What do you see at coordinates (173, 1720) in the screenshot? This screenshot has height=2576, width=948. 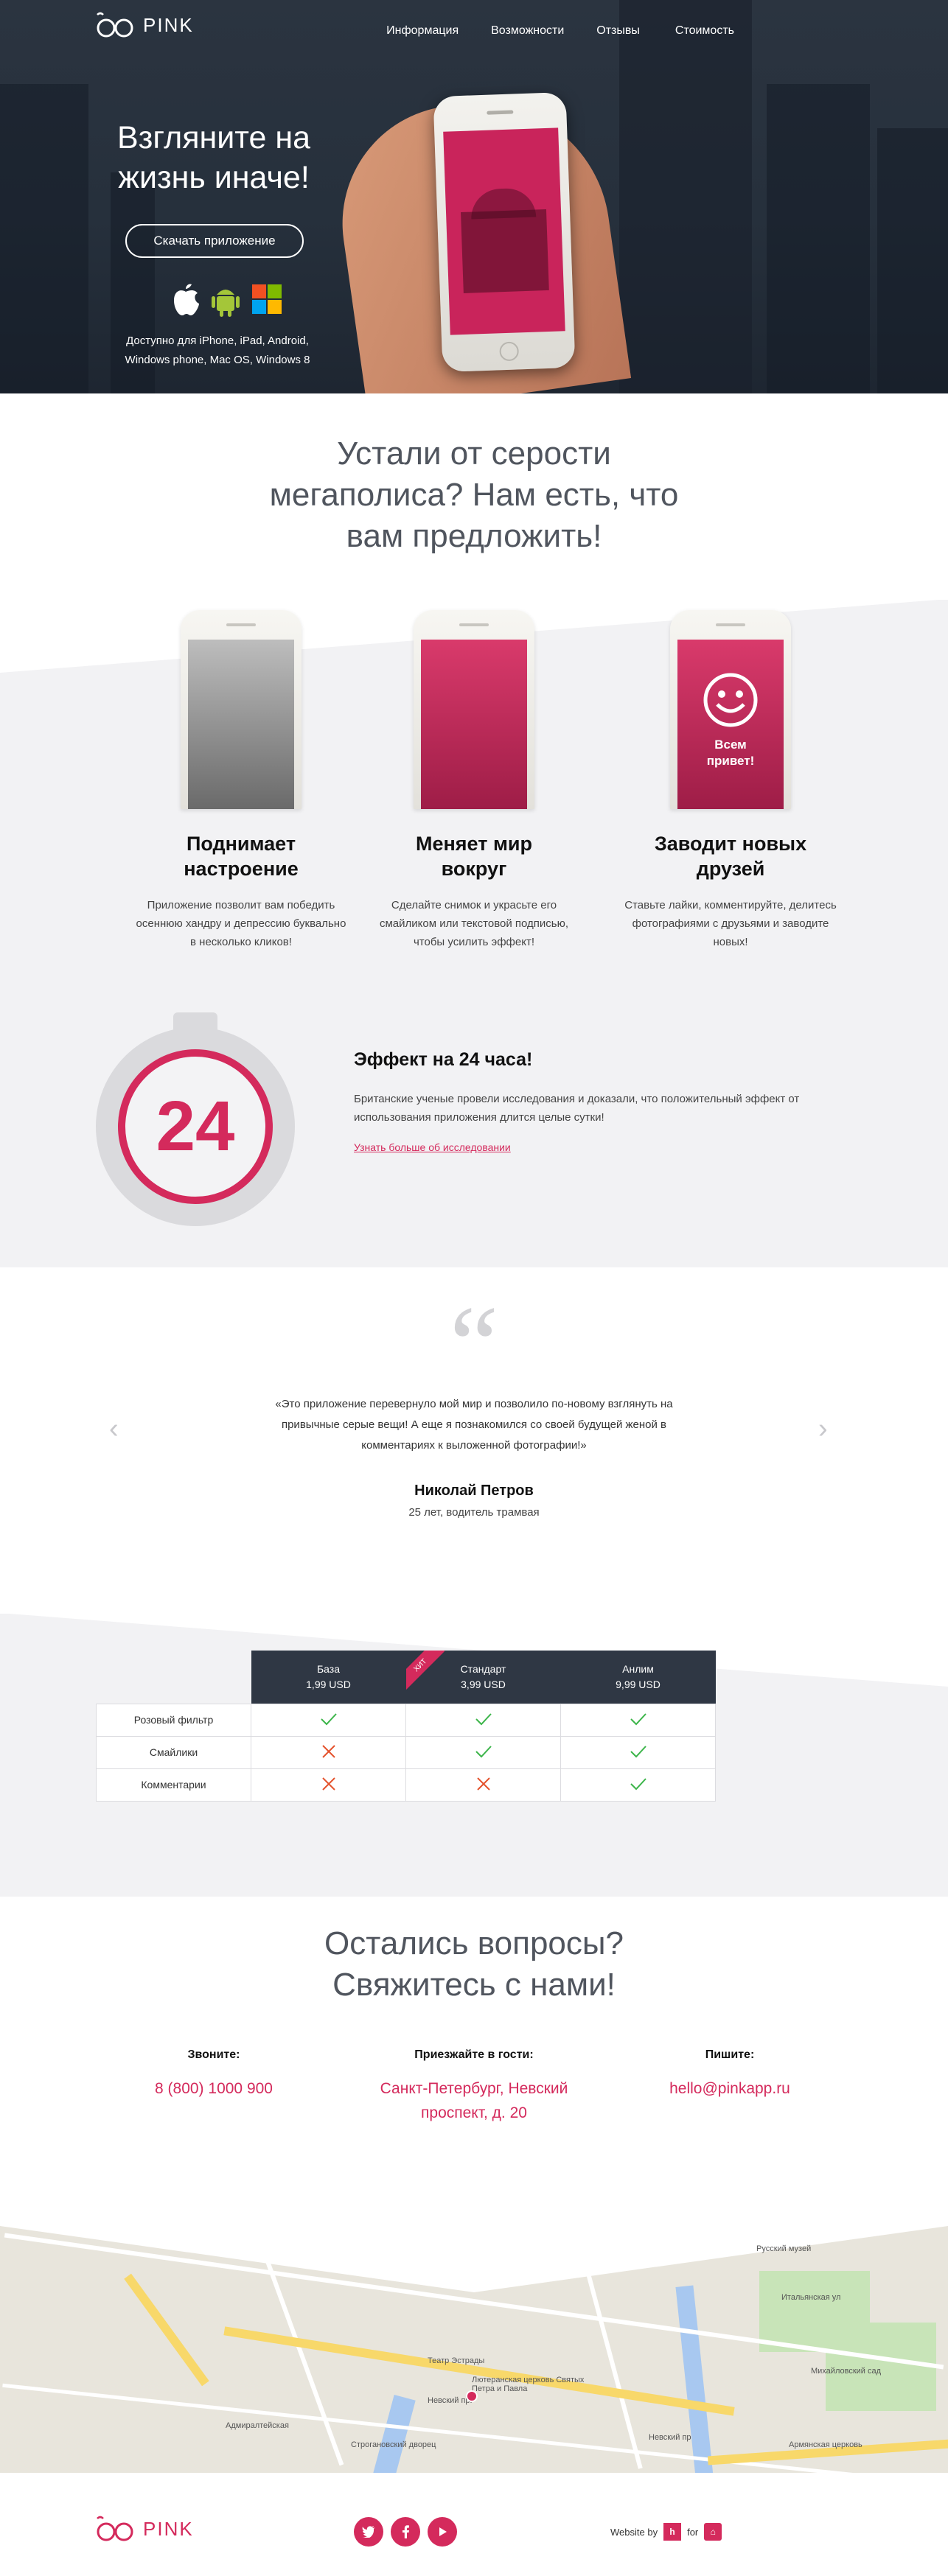 I see `feature-label: Розовый фильтр` at bounding box center [173, 1720].